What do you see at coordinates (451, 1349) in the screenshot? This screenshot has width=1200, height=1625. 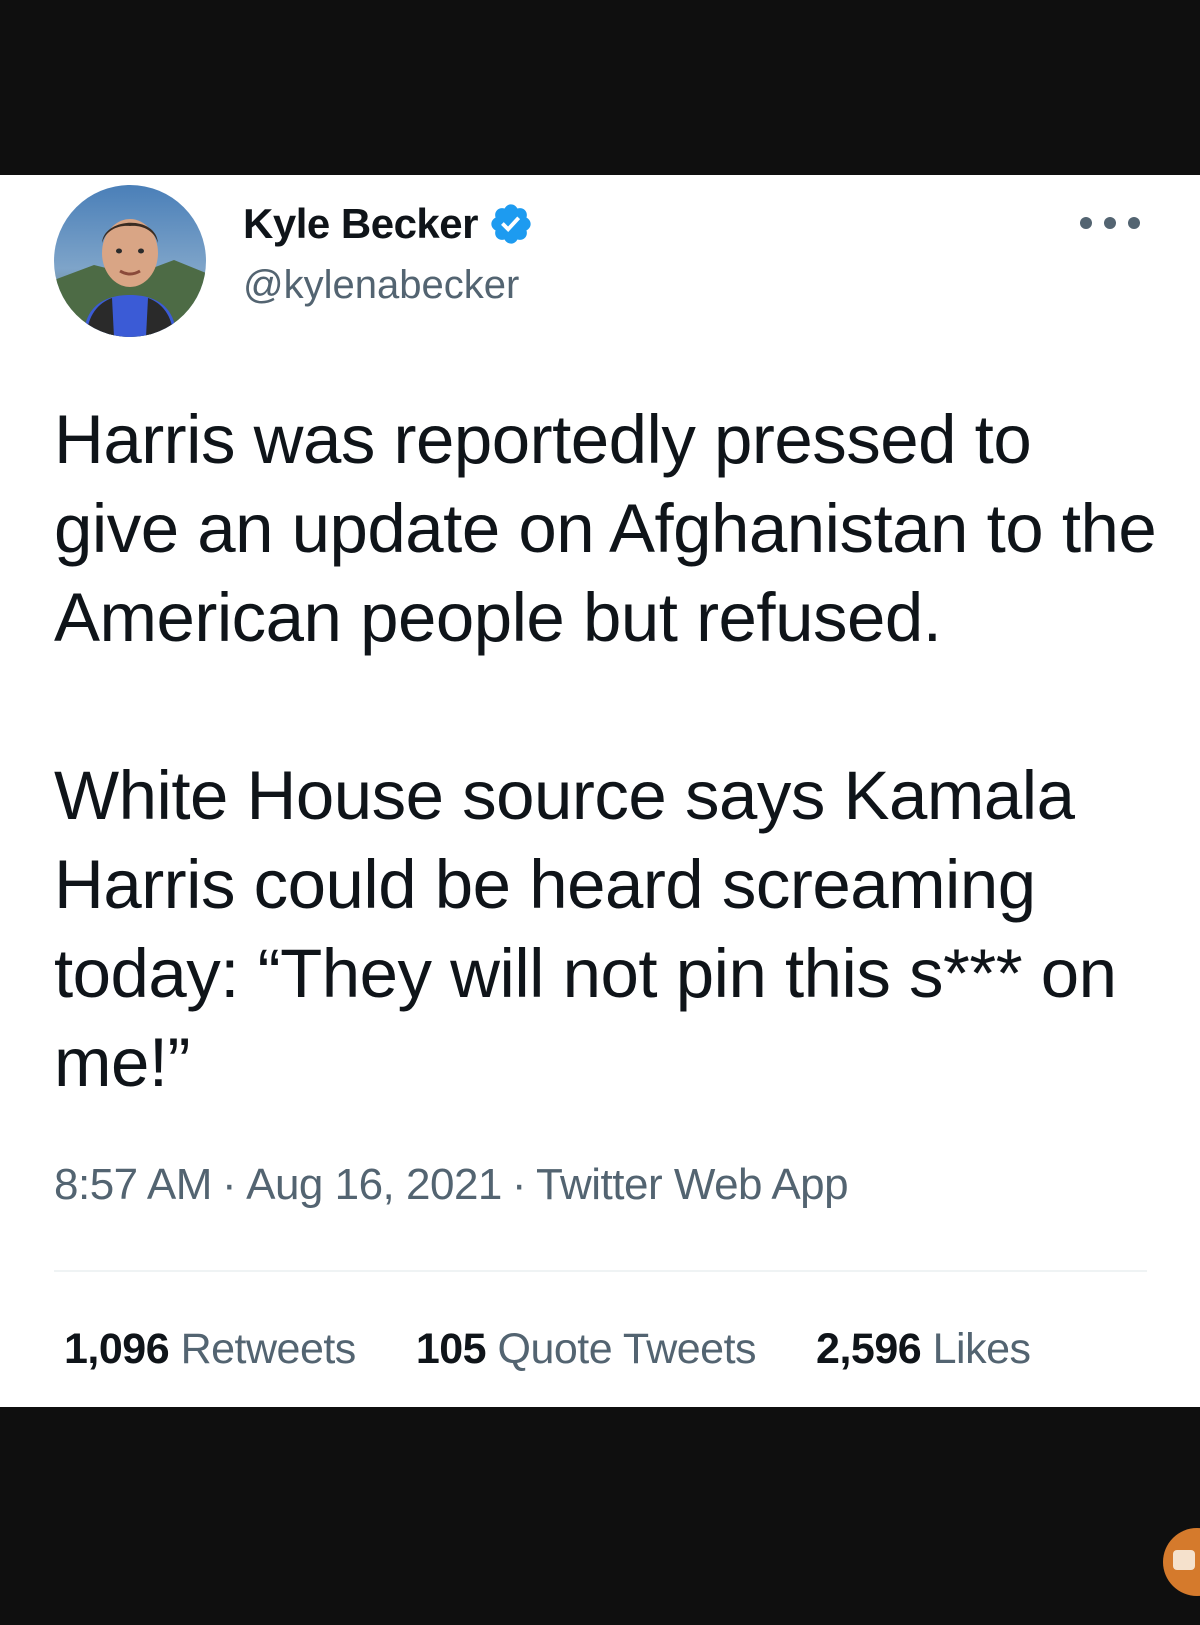 I see `quote-tweets-count: 105` at bounding box center [451, 1349].